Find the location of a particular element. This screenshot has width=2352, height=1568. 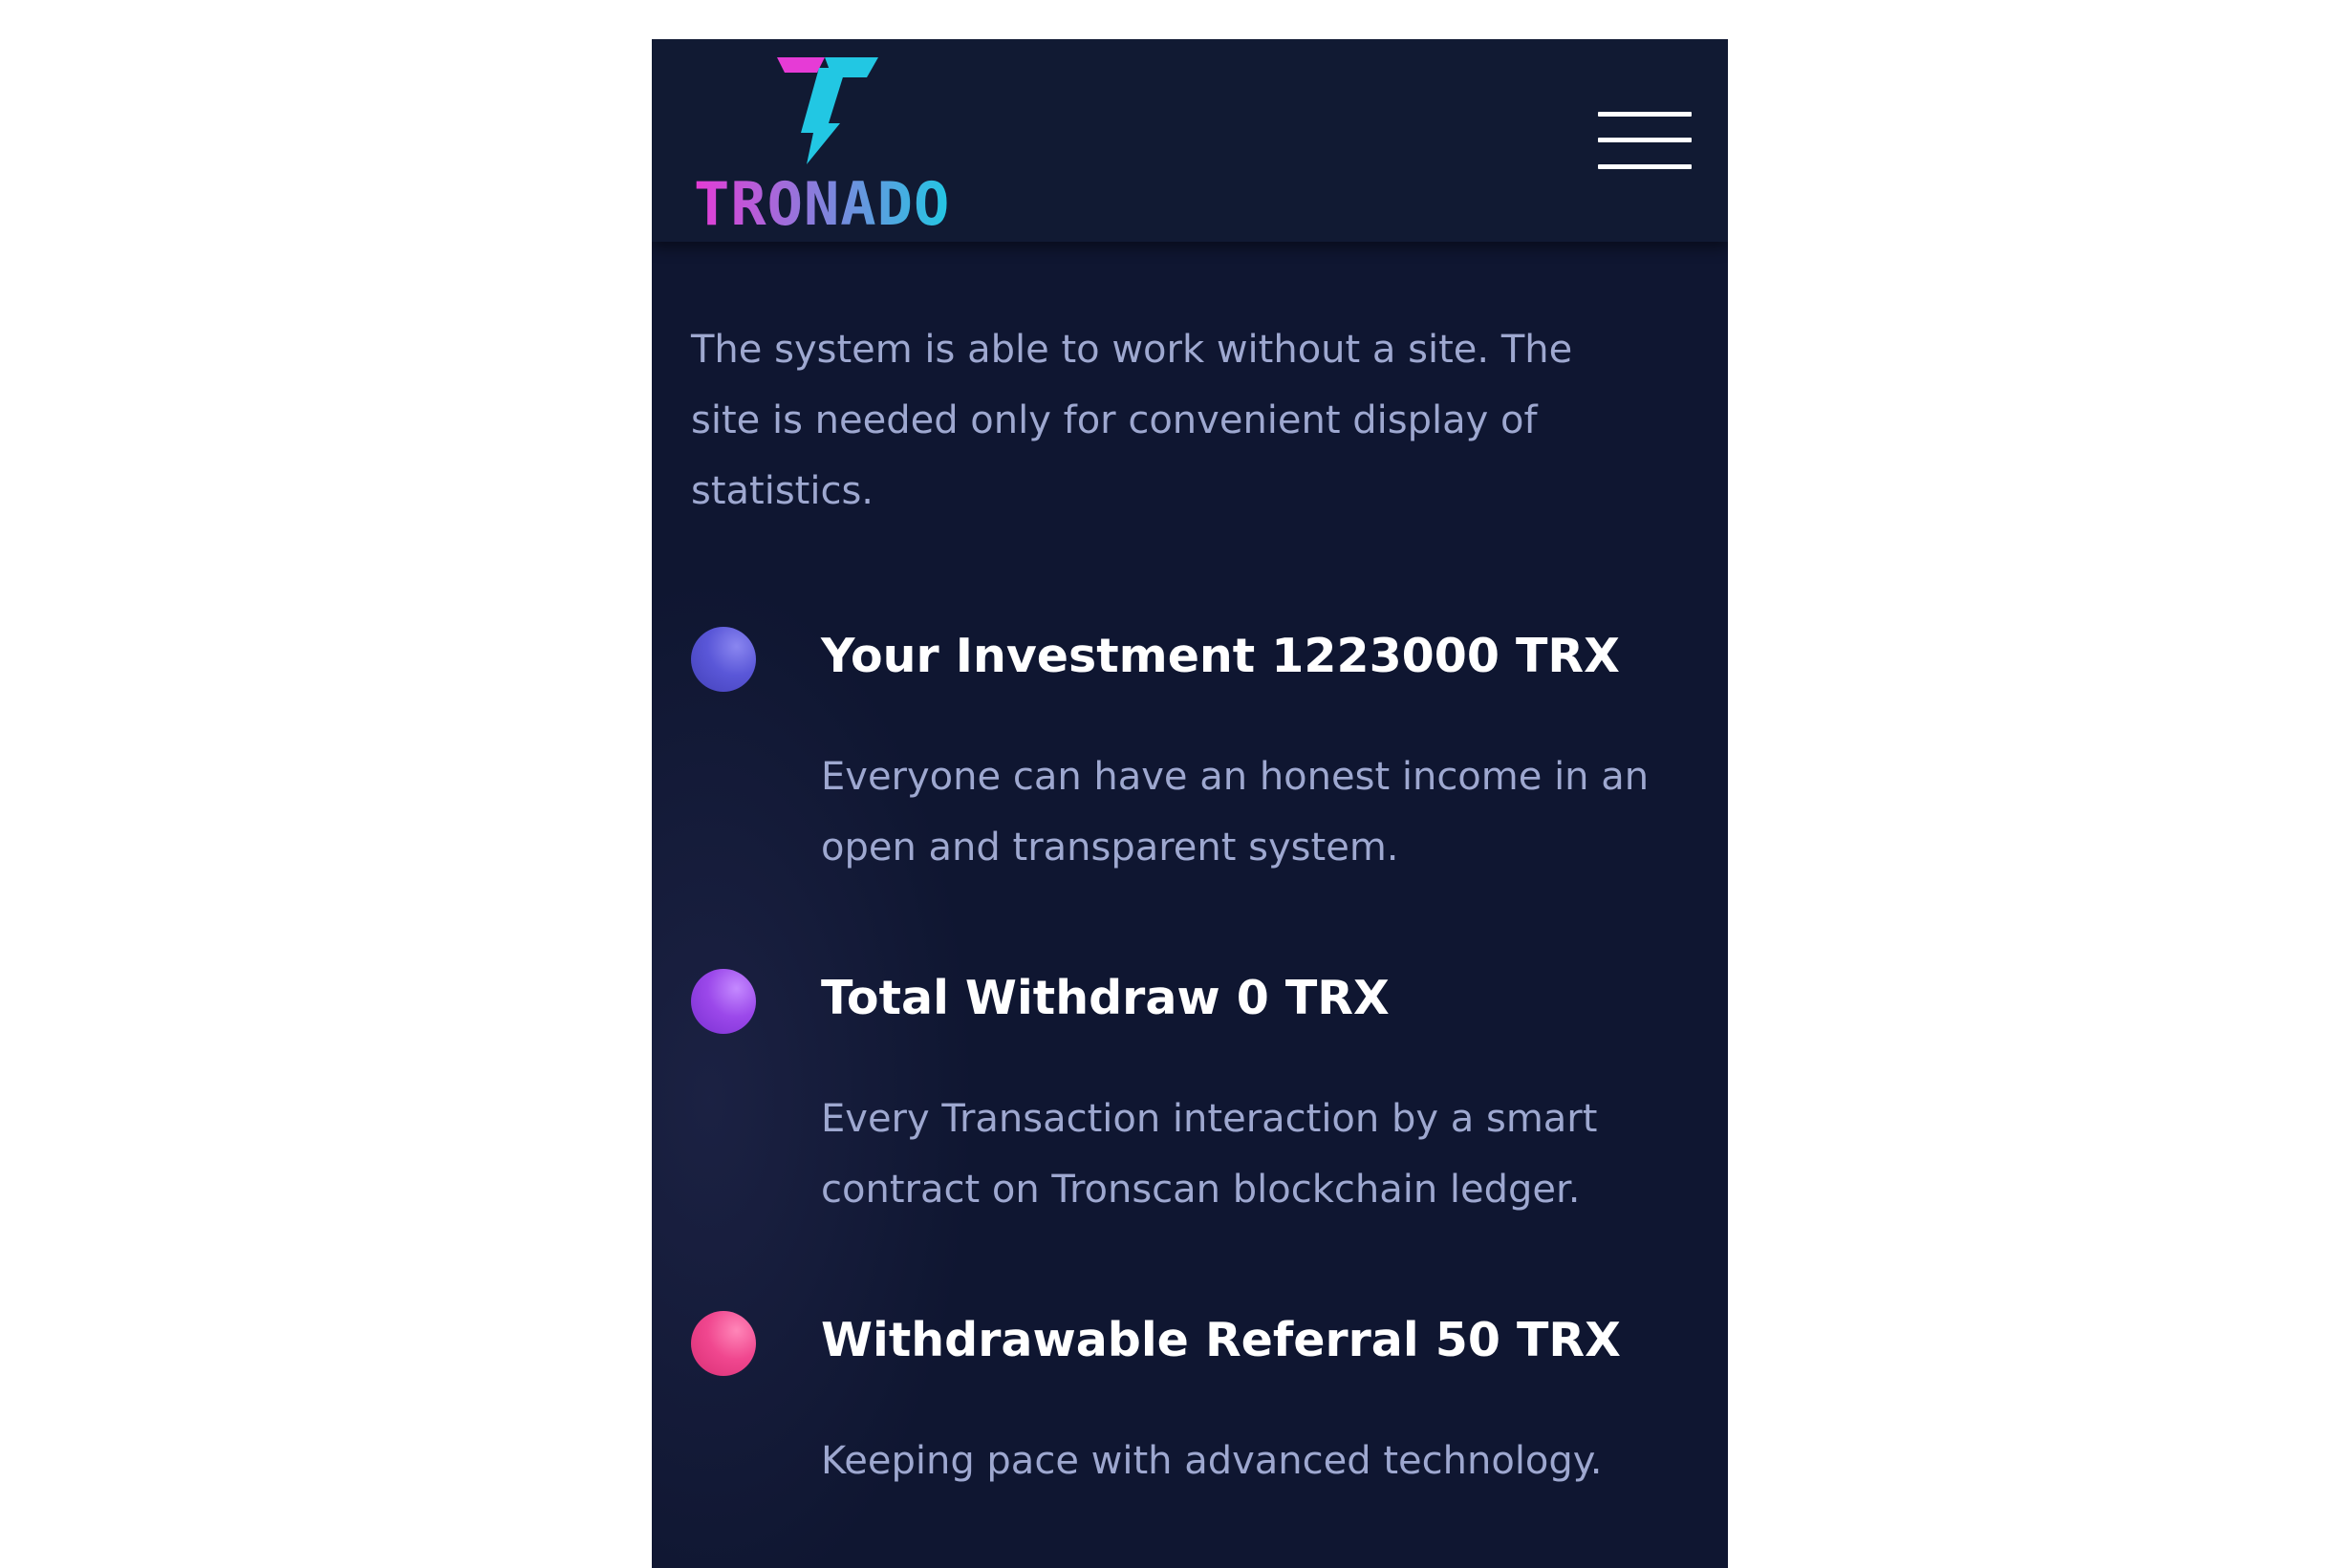

tronado-logo-graphic: TRONADO is located at coordinates (822, 148).